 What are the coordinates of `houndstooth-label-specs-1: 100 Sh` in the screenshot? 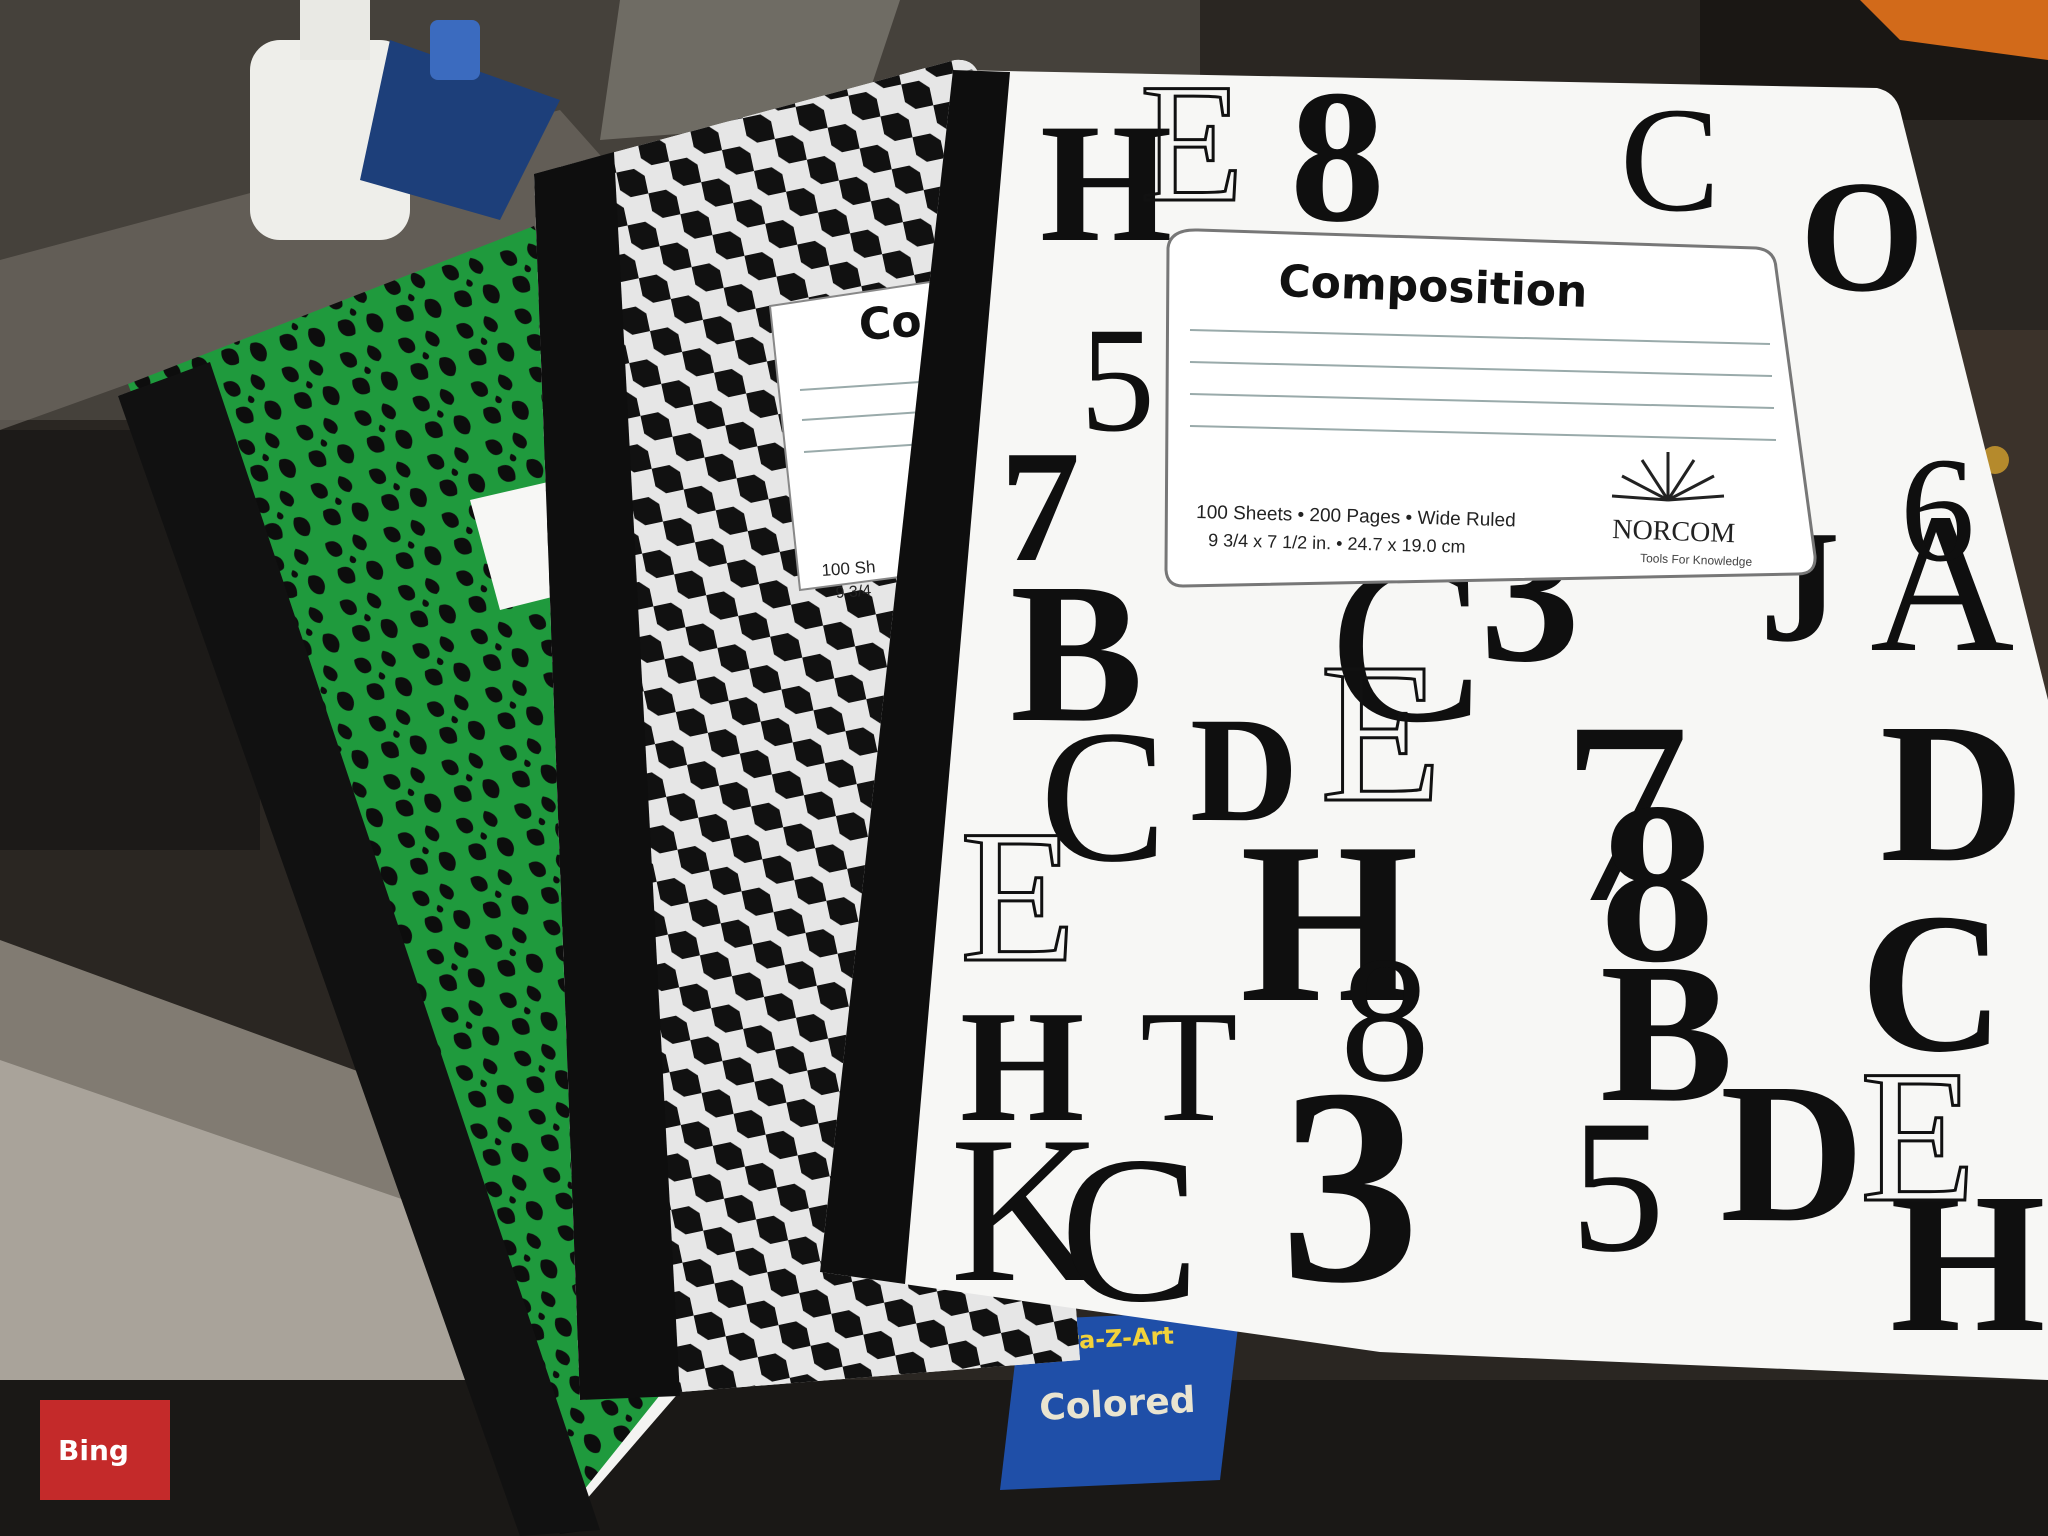 It's located at (848, 568).